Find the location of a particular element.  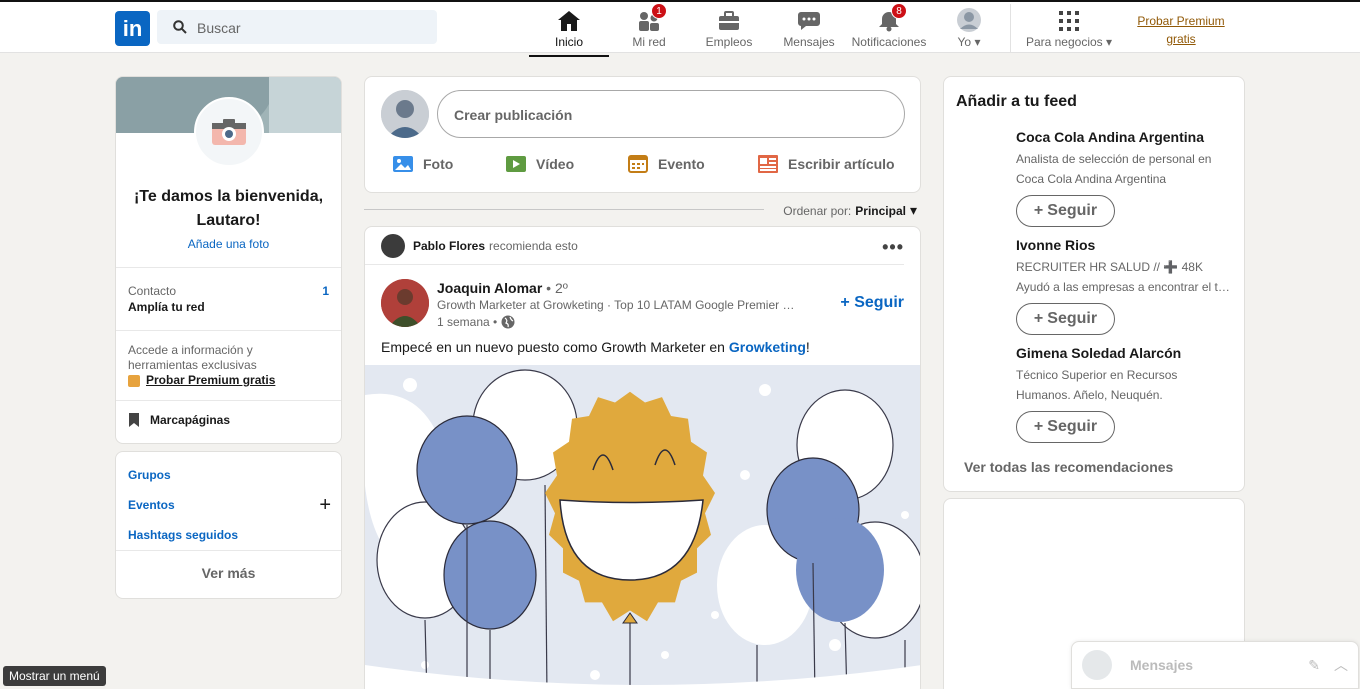

nav-messages: Mensajes is located at coordinates (809, 30).